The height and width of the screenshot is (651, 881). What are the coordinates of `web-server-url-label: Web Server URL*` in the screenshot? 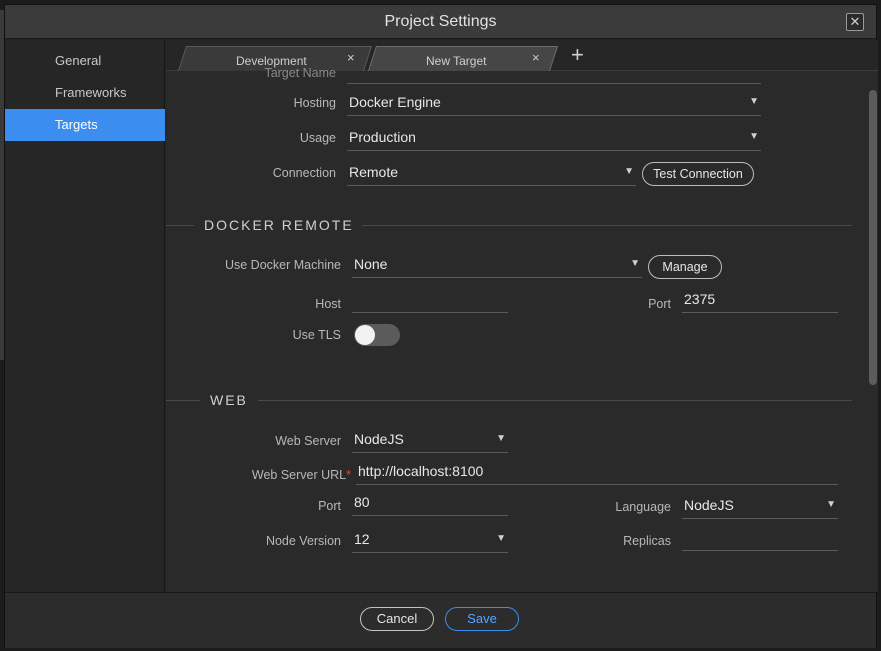 It's located at (278, 475).